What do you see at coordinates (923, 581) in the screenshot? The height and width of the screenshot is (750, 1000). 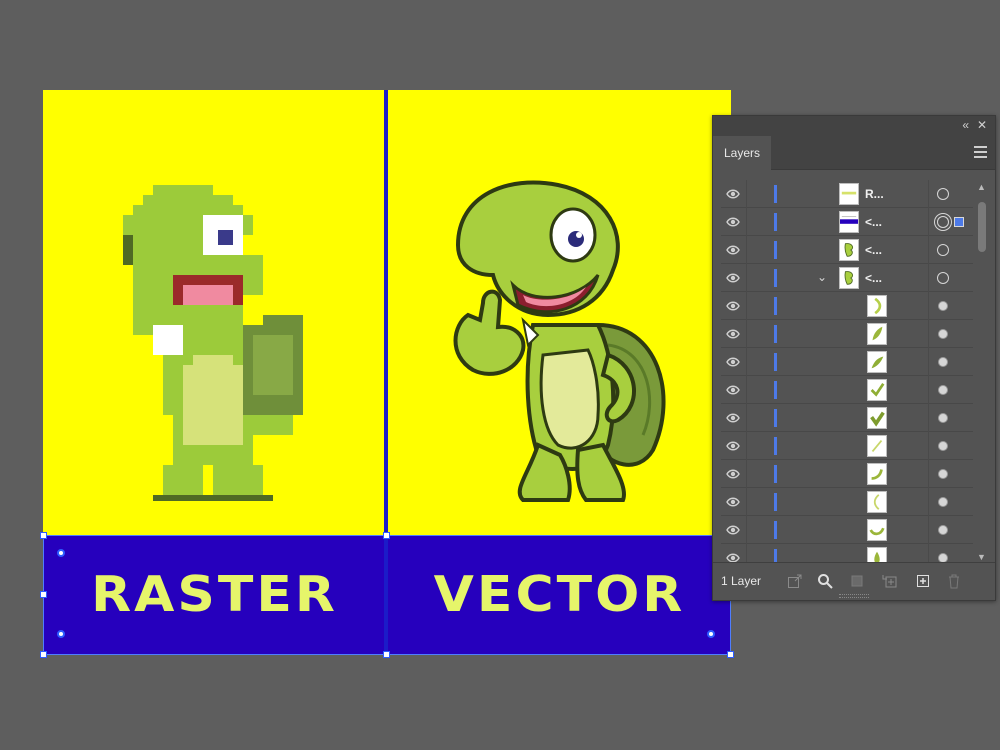 I see `new-layer-icon` at bounding box center [923, 581].